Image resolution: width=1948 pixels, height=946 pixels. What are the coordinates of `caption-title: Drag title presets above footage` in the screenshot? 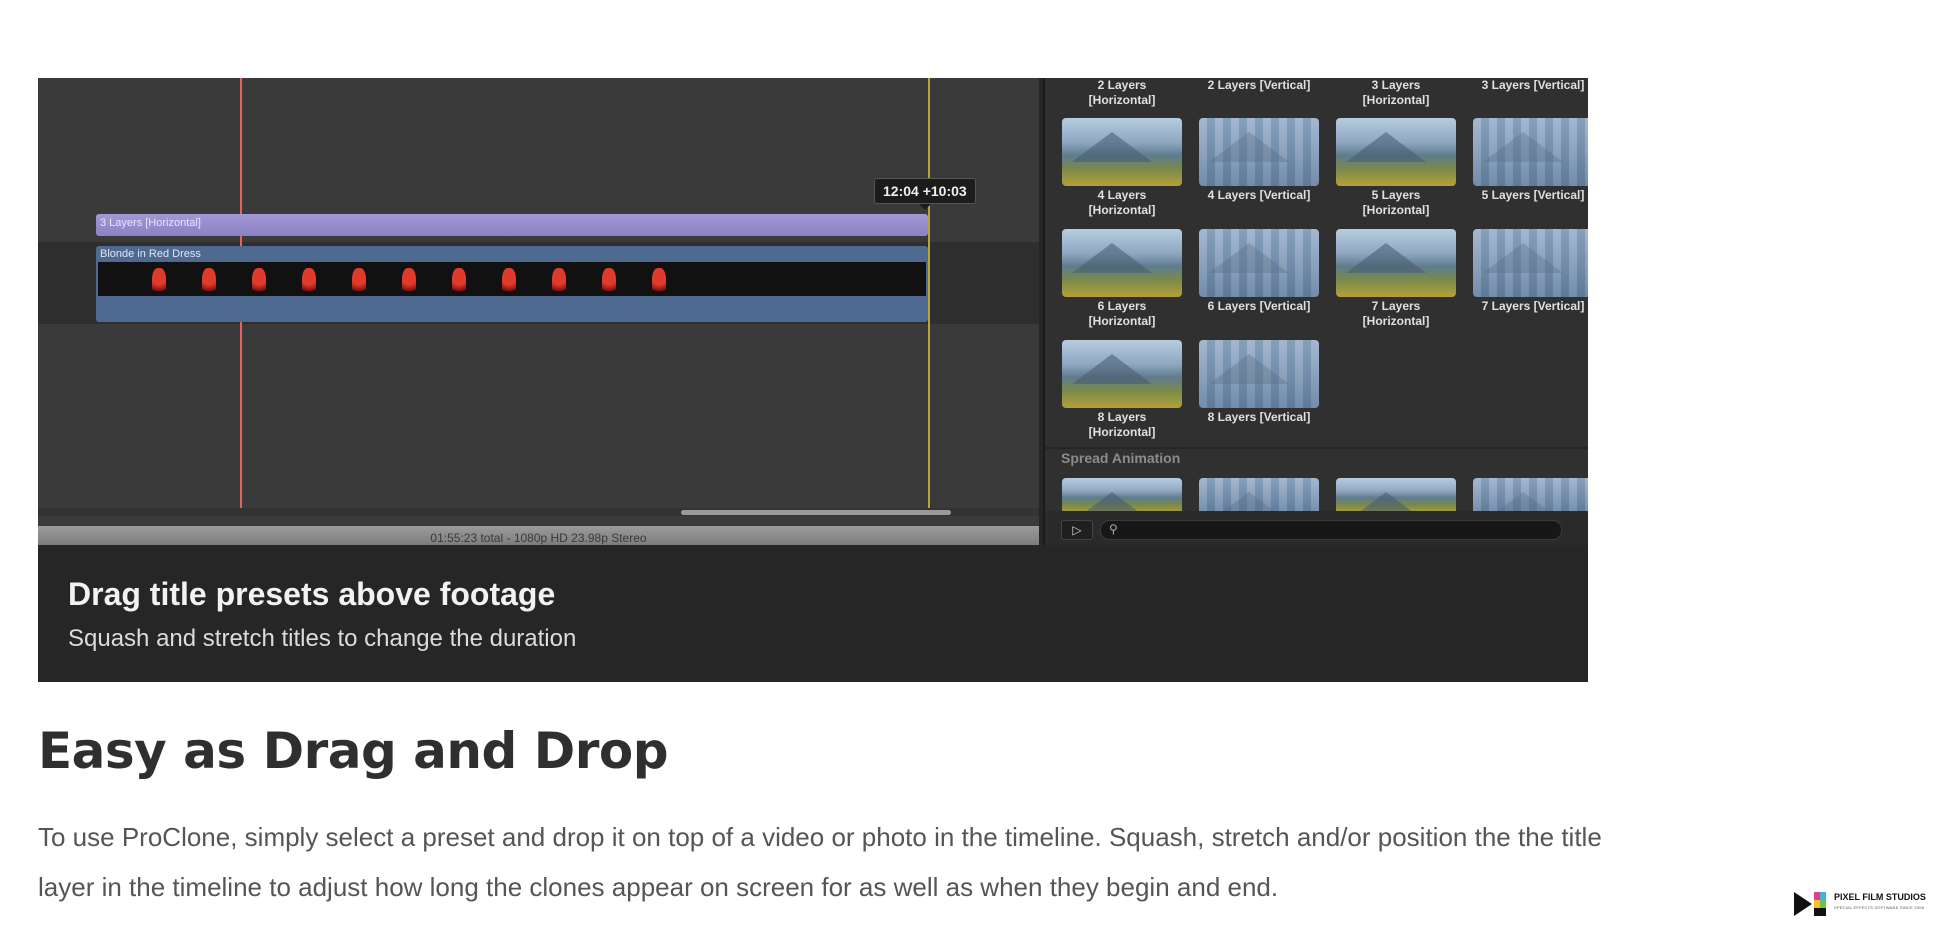 It's located at (312, 594).